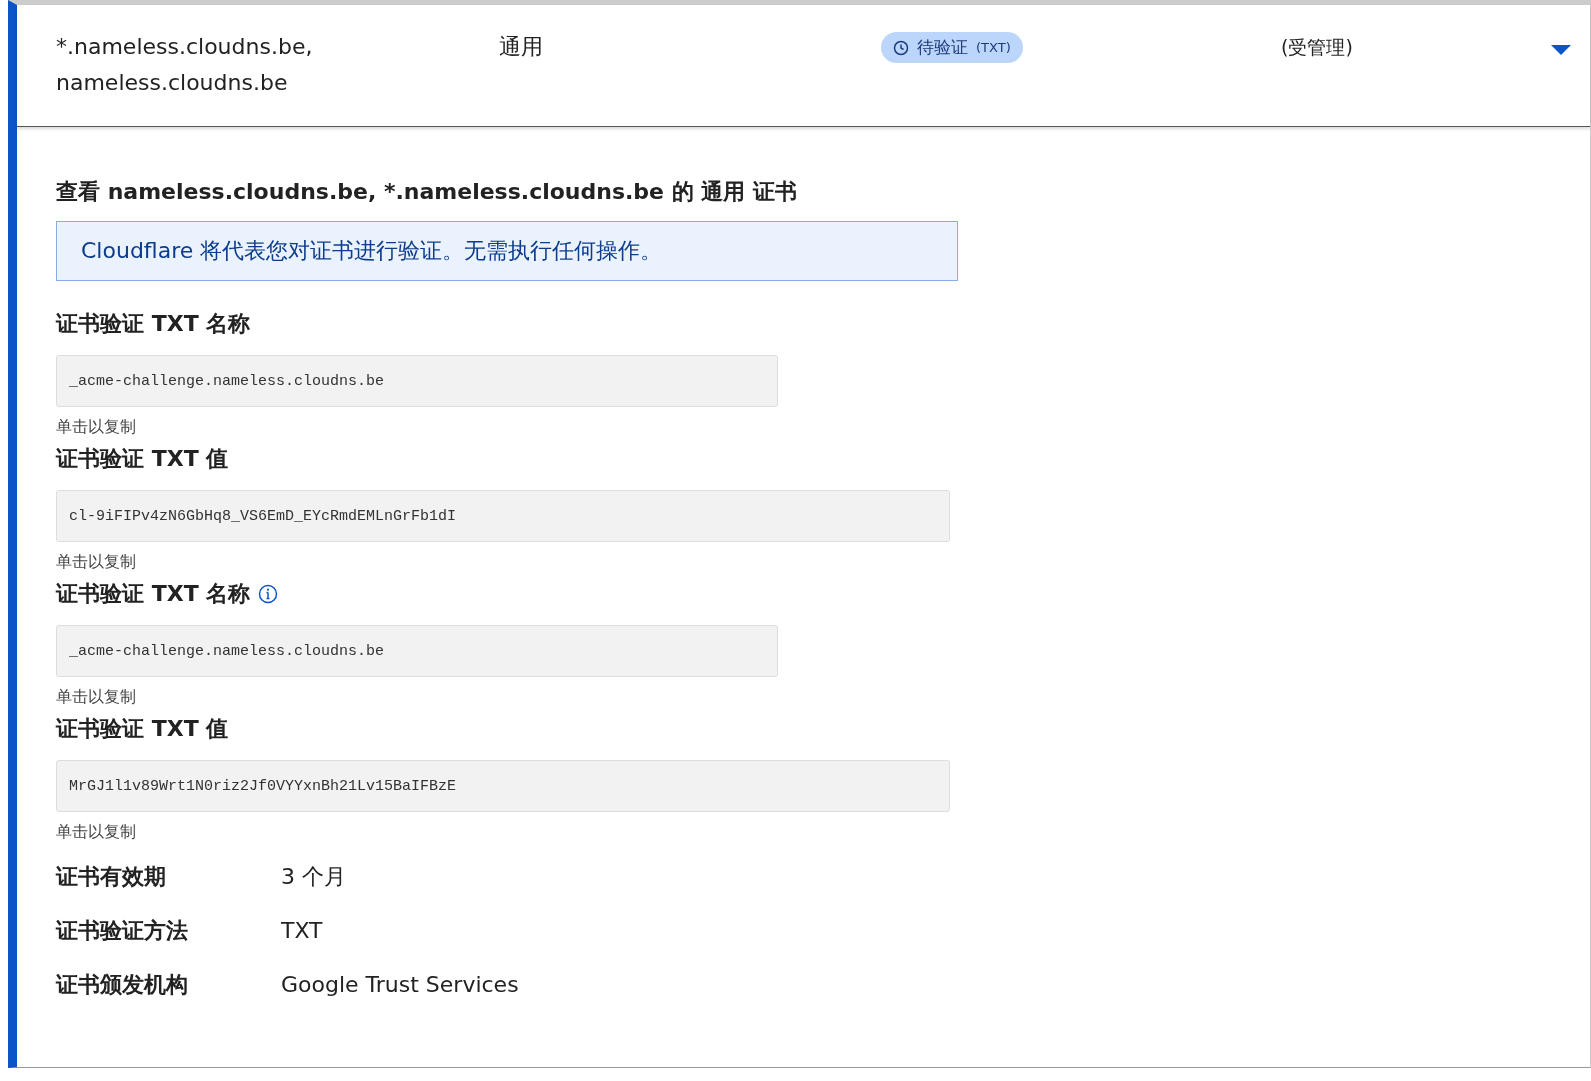  What do you see at coordinates (503, 786) in the screenshot?
I see `copy-field: MrGJ1l1v89Wrt1N0riz2Jf0VYYxnBh21Lv15BaIFBzE` at bounding box center [503, 786].